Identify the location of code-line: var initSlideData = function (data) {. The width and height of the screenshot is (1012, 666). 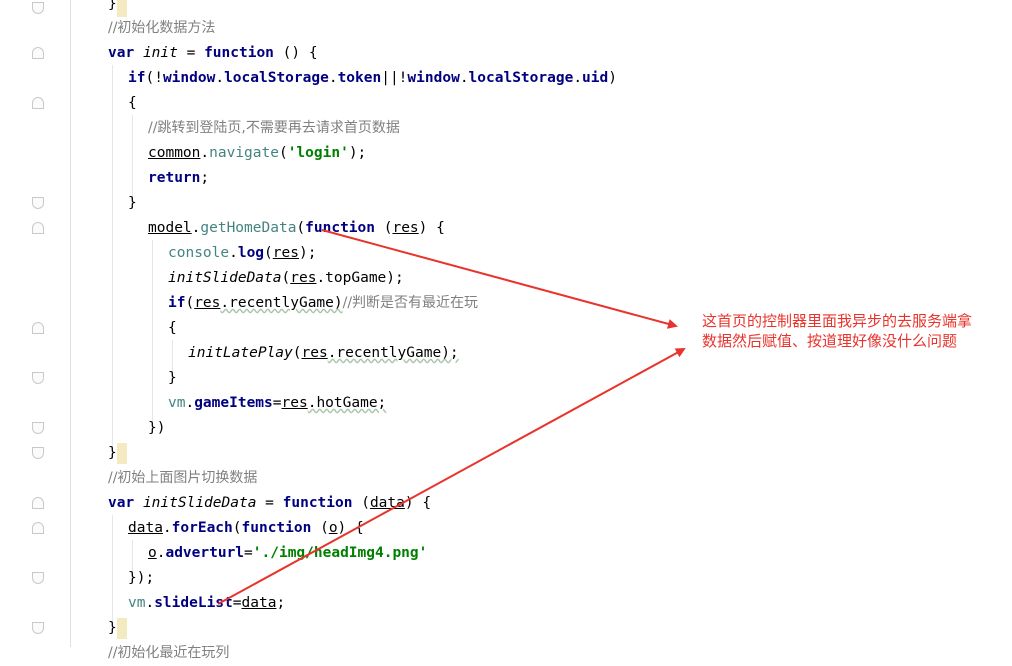
(270, 503).